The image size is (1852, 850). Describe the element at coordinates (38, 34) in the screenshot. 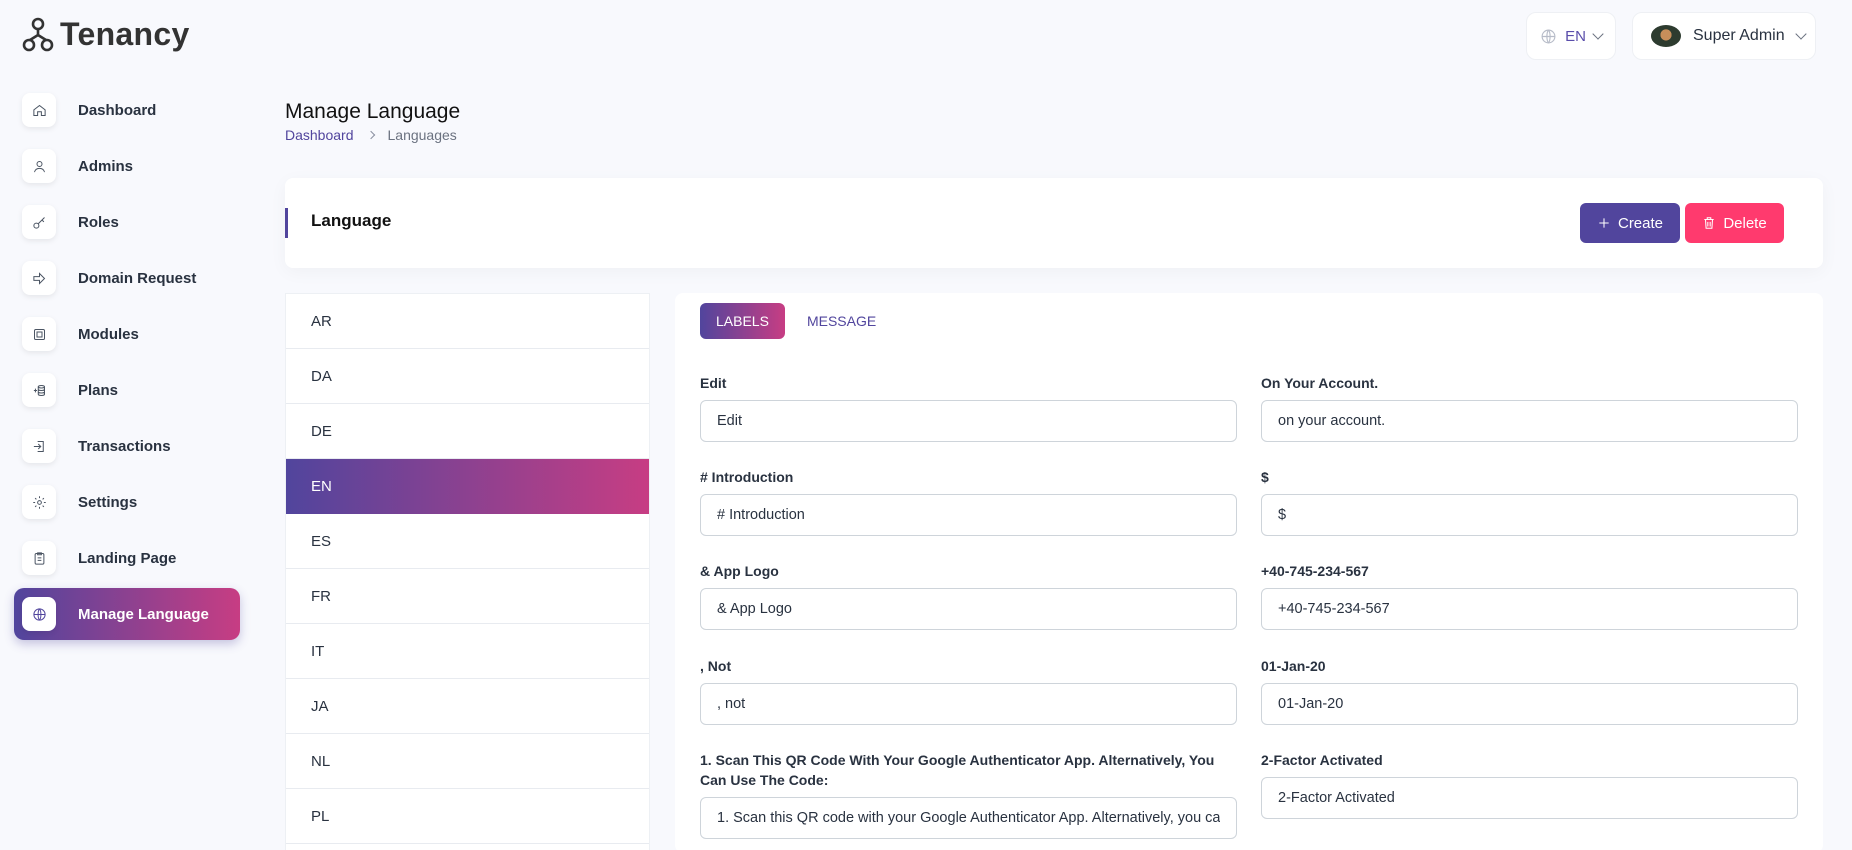

I see `logo-icon` at that location.